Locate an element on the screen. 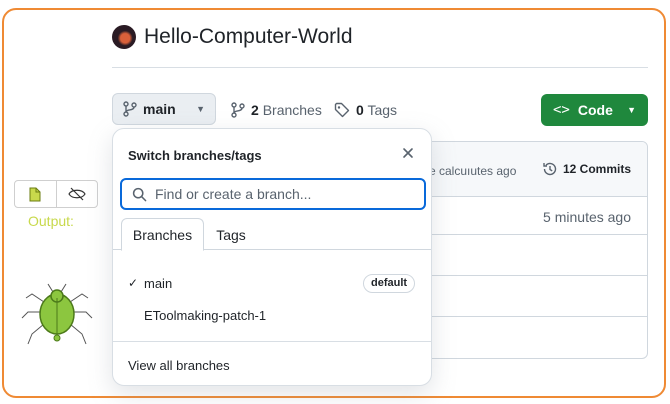 Image resolution: width=670 pixels, height=404 pixels. file-view-button is located at coordinates (35, 194).